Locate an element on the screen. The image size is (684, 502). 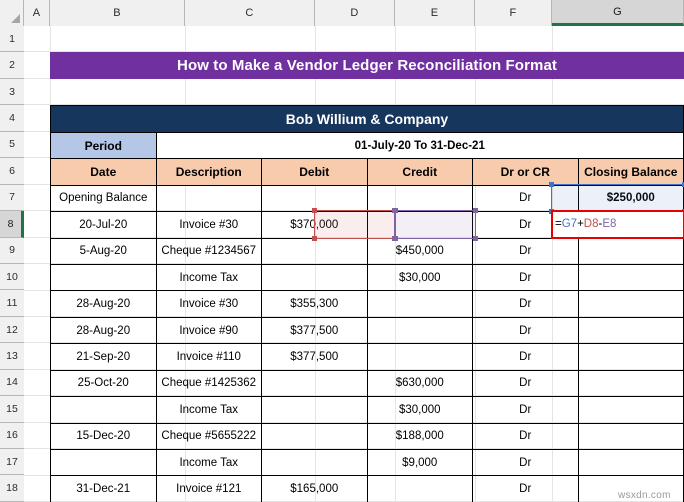
row-header-3: 3 is located at coordinates (12, 92).